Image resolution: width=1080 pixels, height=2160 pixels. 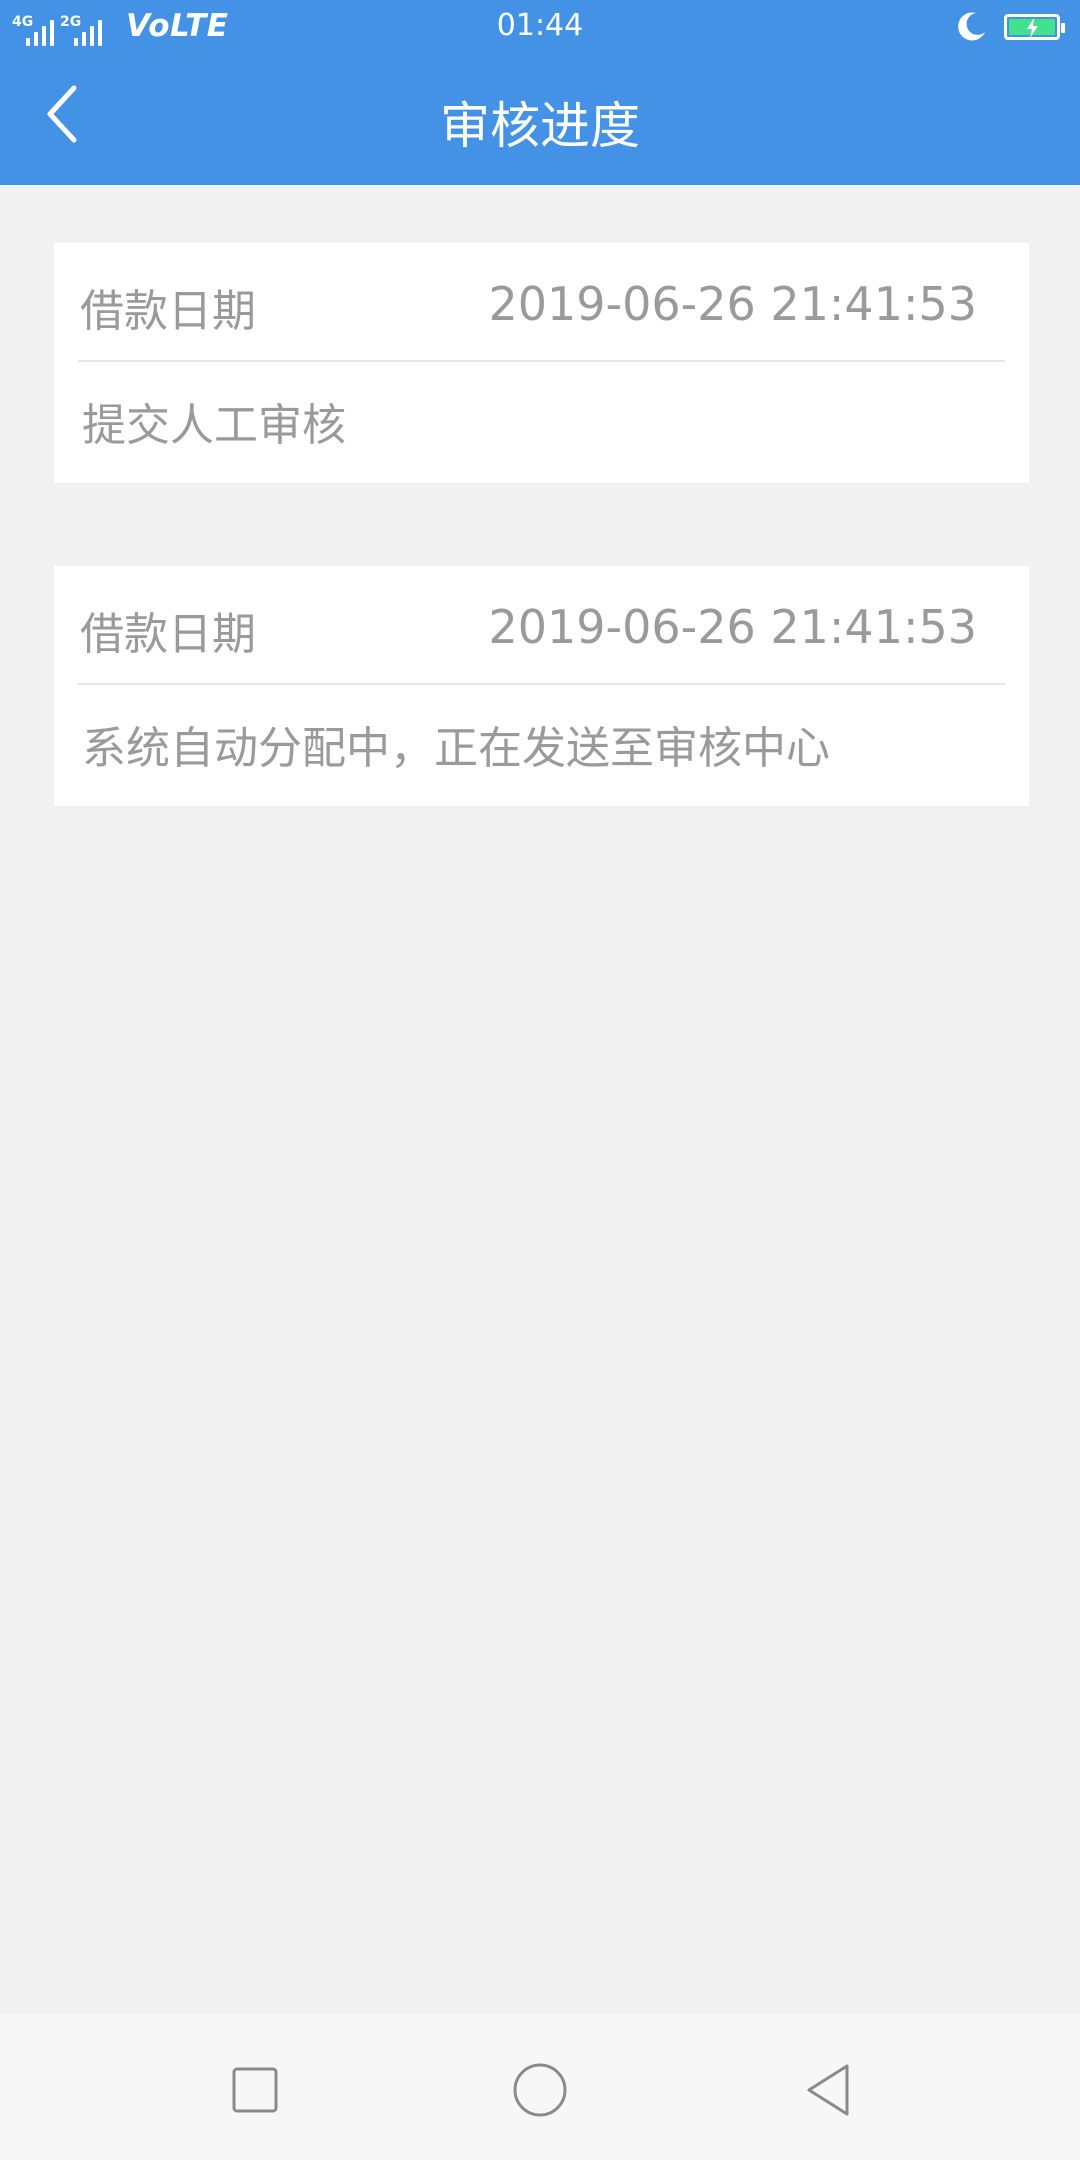 I want to click on recent-apps-icon, so click(x=255, y=2090).